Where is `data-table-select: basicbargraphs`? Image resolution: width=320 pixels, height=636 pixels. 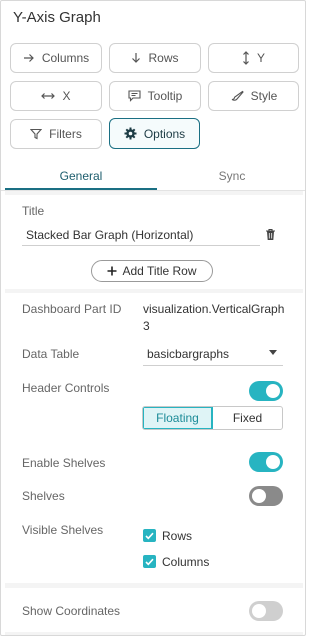
data-table-select: basicbargraphs is located at coordinates (213, 354).